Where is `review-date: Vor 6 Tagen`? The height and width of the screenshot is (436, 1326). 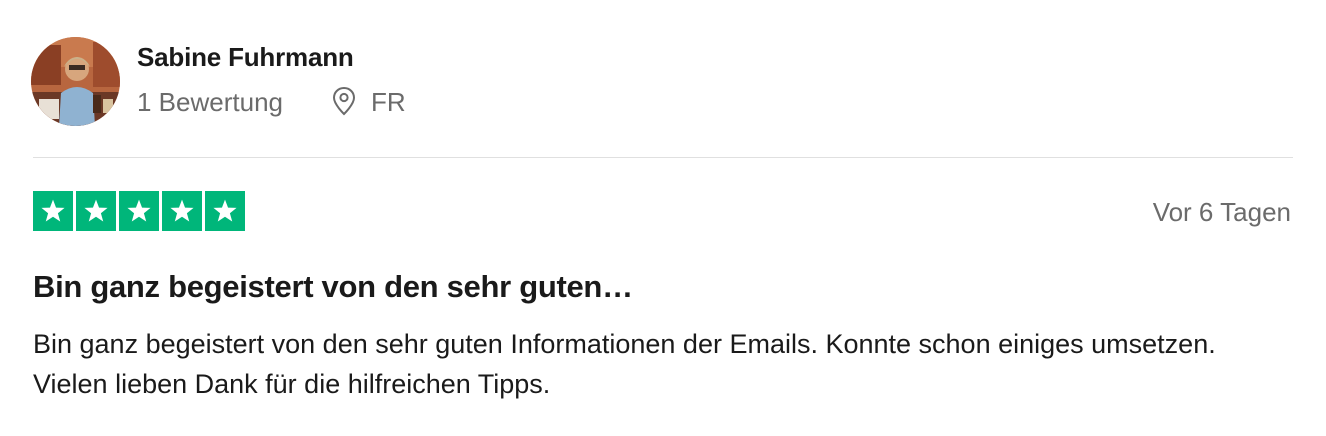
review-date: Vor 6 Tagen is located at coordinates (1221, 212).